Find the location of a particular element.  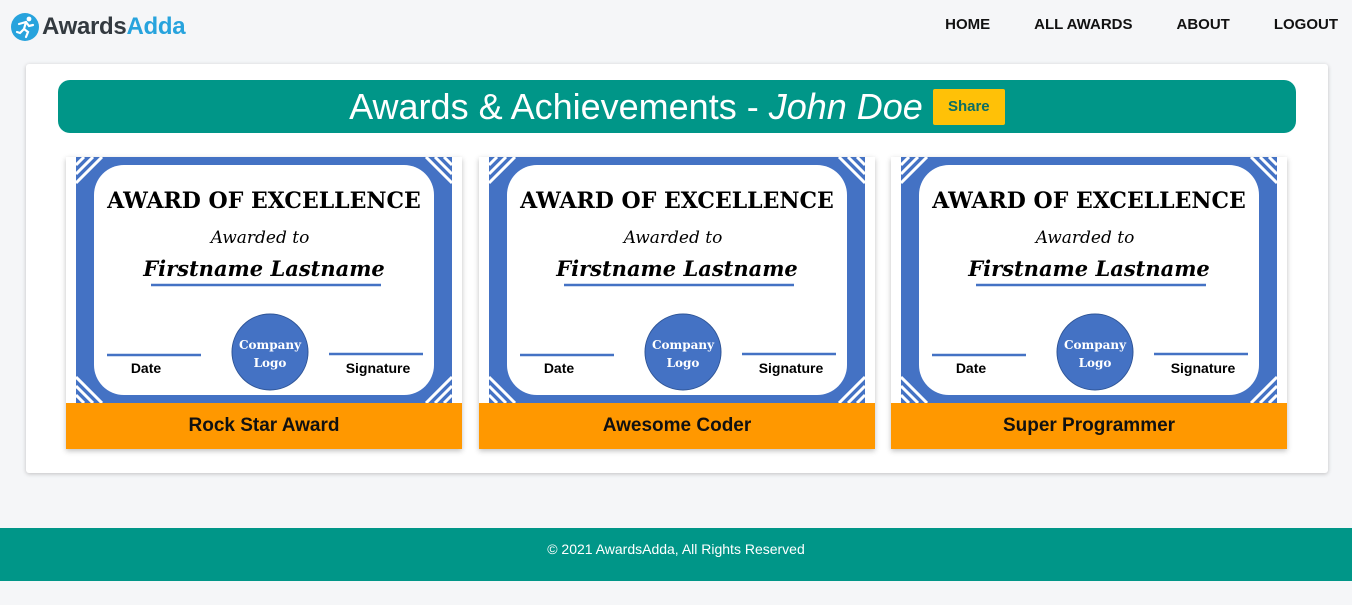

award-title: Rock Star Award is located at coordinates (264, 426).